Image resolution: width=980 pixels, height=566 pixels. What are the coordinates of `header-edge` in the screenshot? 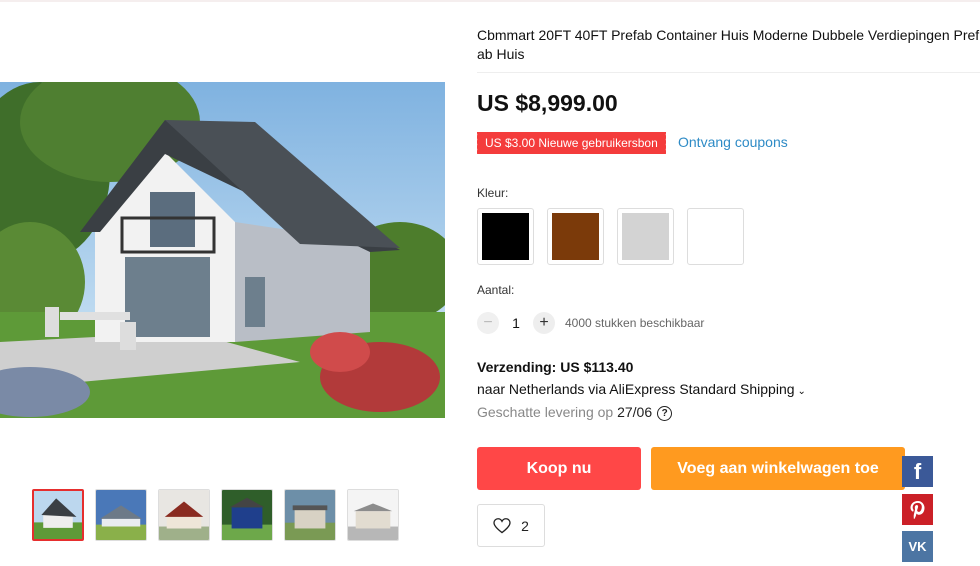 It's located at (490, 1).